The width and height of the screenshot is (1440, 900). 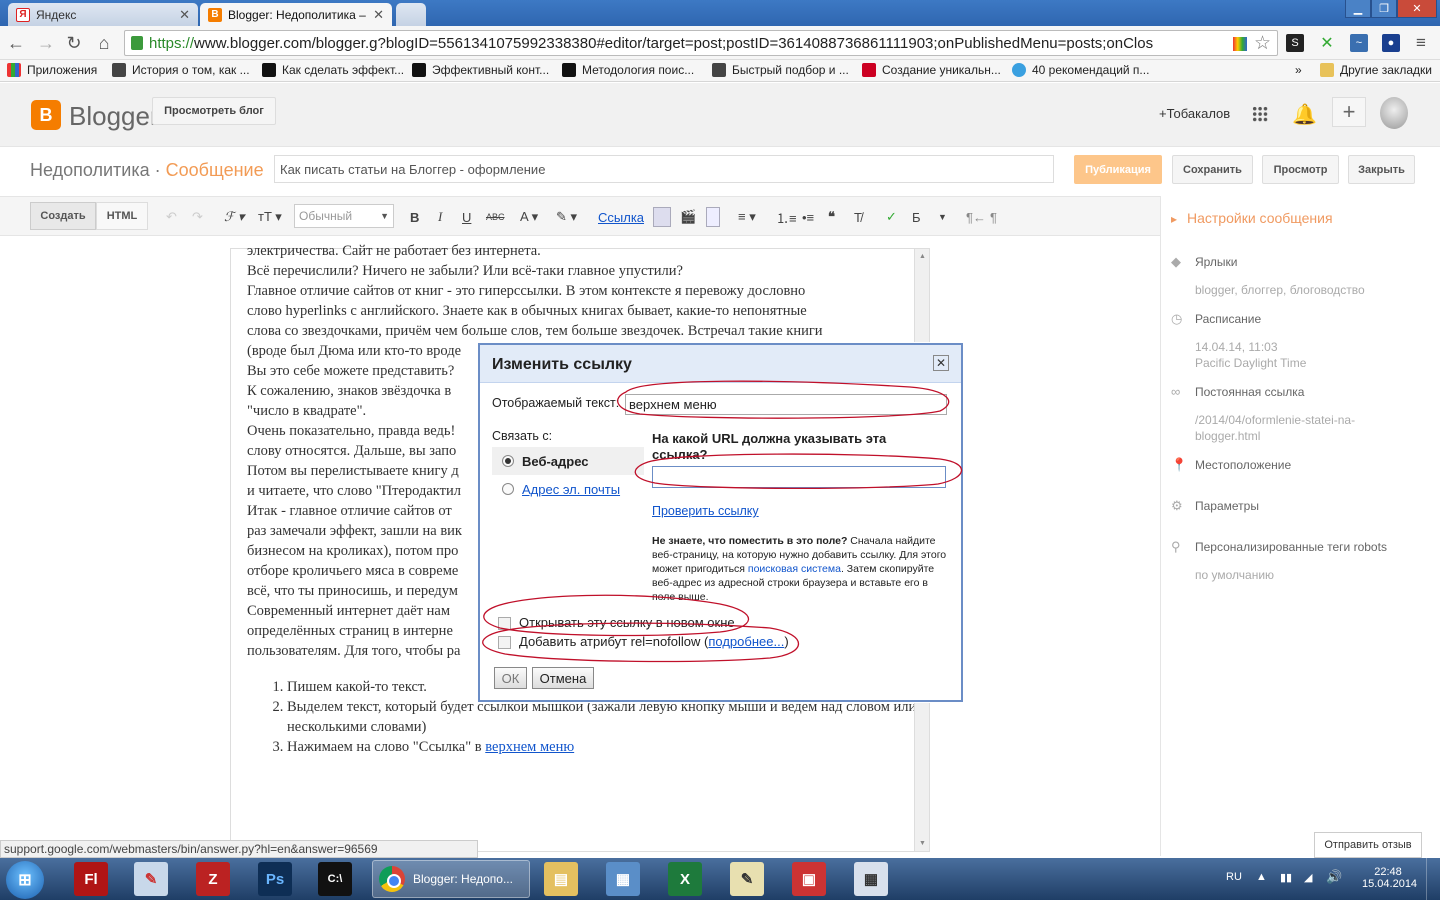 What do you see at coordinates (1260, 218) in the screenshot?
I see `post-settings-header: Настройки сообщения` at bounding box center [1260, 218].